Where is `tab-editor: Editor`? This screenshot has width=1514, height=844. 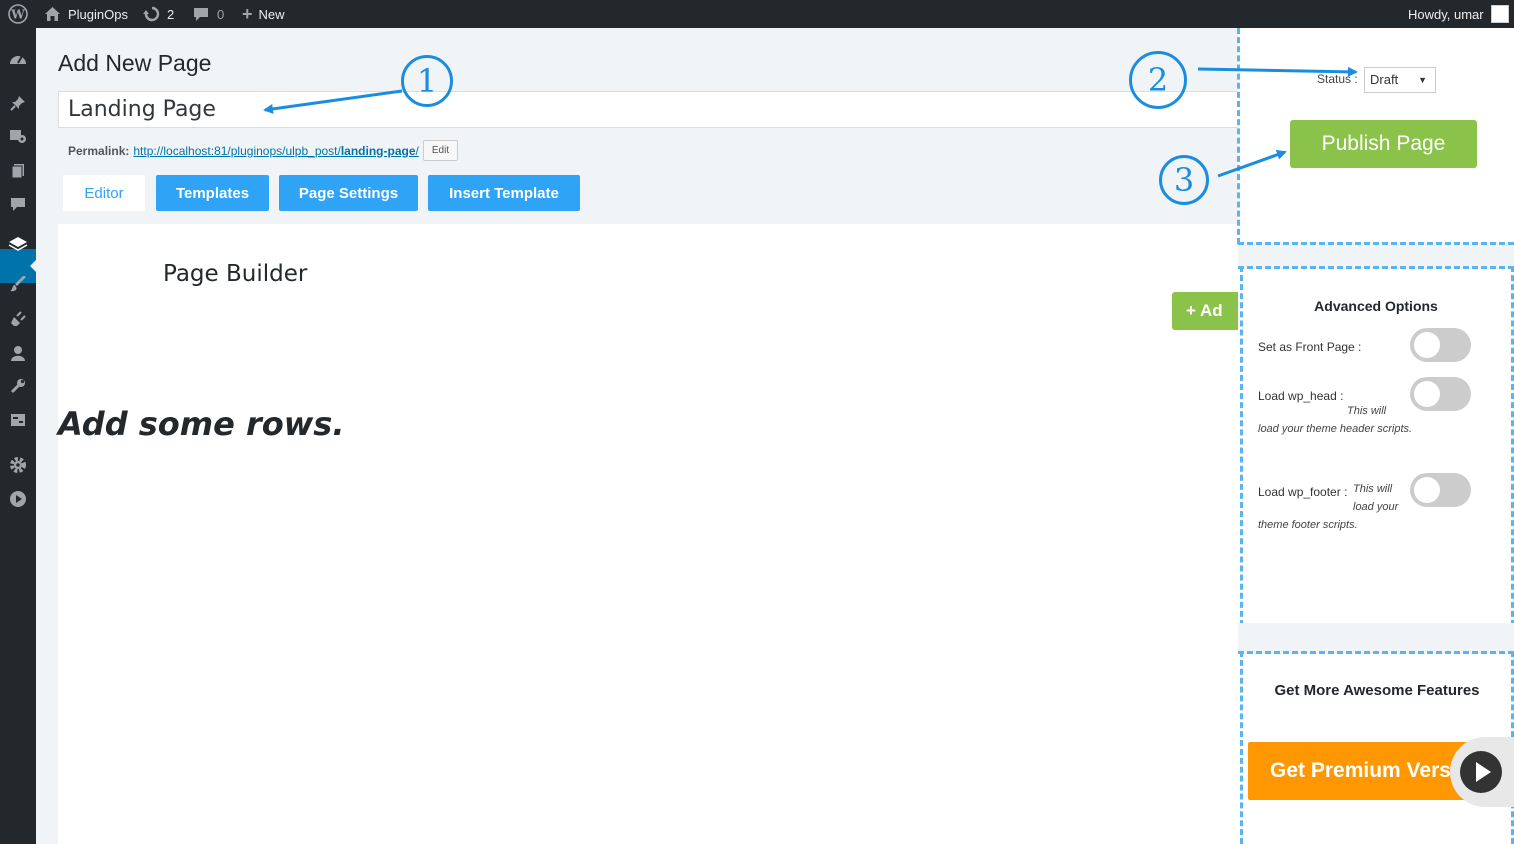
tab-editor: Editor is located at coordinates (104, 193).